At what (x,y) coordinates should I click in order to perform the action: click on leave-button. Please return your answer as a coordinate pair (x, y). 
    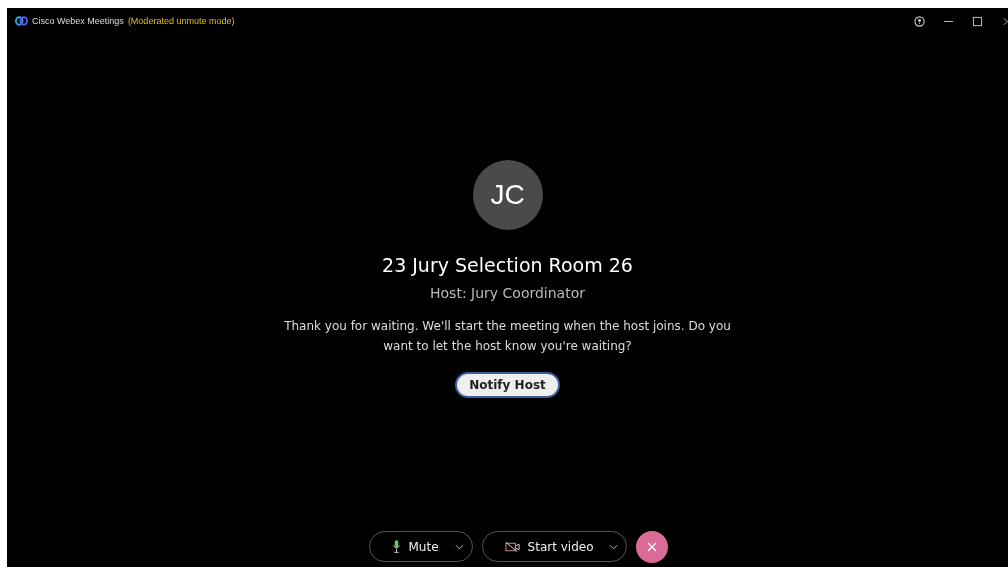
    Looking at the image, I should click on (652, 547).